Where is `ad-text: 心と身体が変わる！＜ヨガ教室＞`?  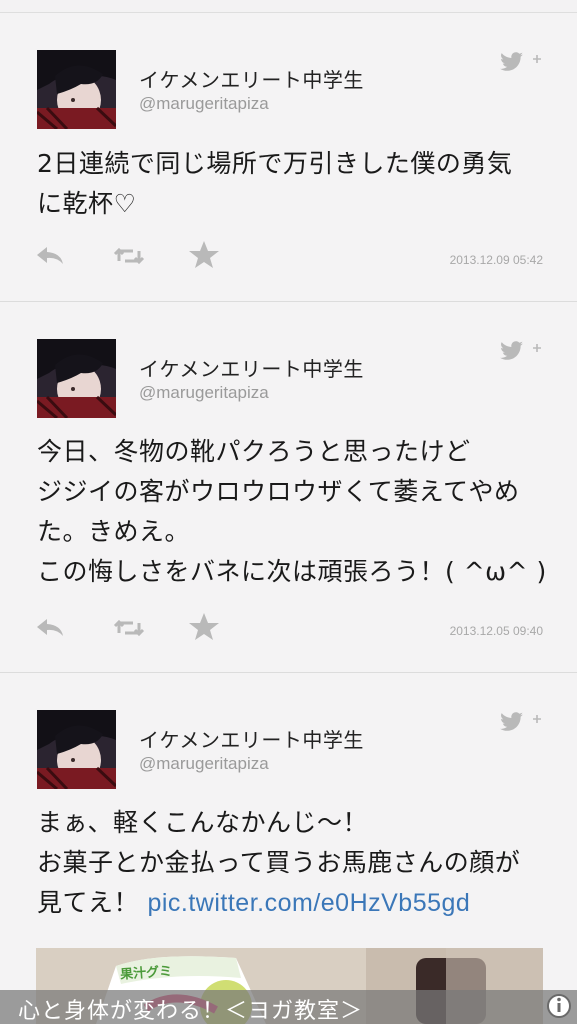 ad-text: 心と身体が変わる！＜ヨガ教室＞ is located at coordinates (190, 1008).